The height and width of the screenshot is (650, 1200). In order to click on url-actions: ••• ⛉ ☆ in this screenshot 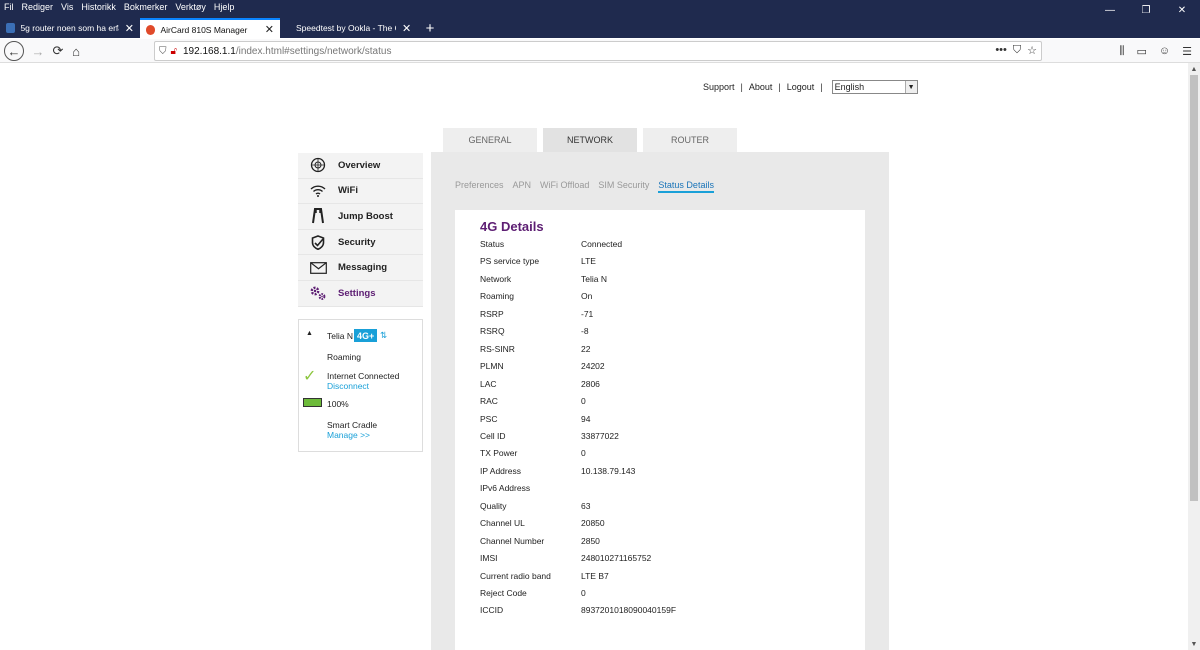, I will do `click(1016, 50)`.